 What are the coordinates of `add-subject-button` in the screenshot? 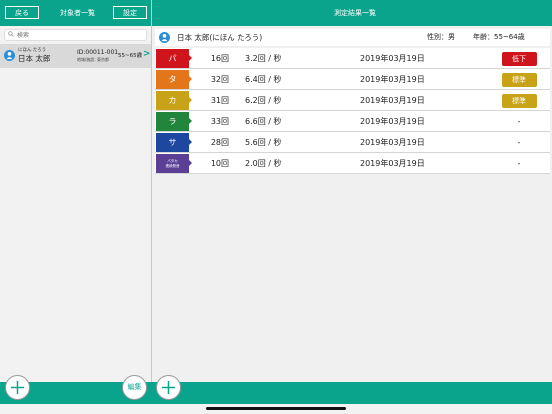 It's located at (17, 387).